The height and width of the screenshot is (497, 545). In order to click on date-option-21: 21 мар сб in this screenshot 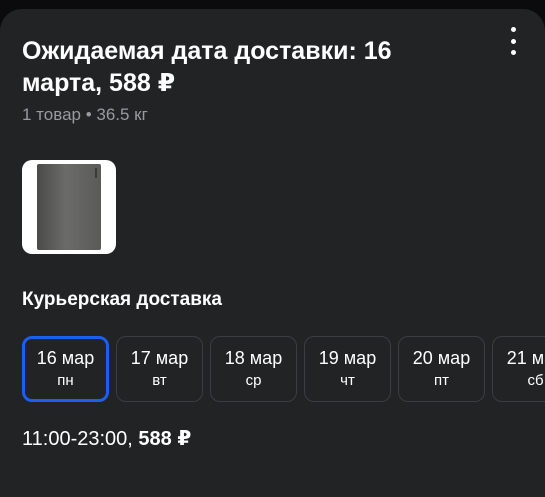, I will do `click(518, 369)`.